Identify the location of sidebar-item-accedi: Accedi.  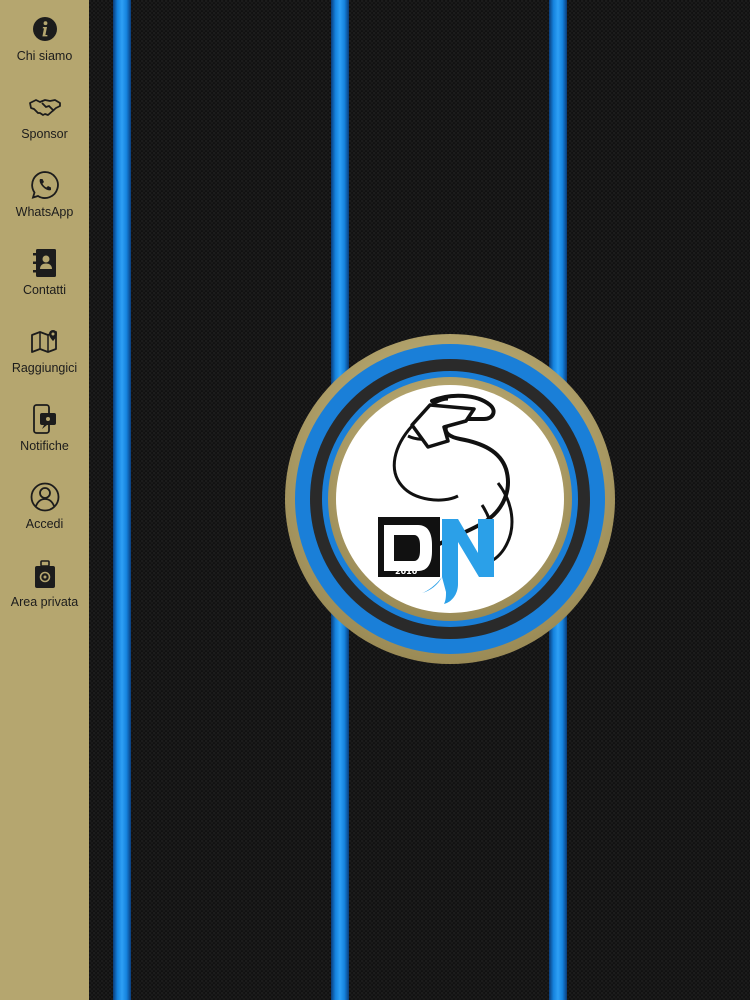
(44, 511).